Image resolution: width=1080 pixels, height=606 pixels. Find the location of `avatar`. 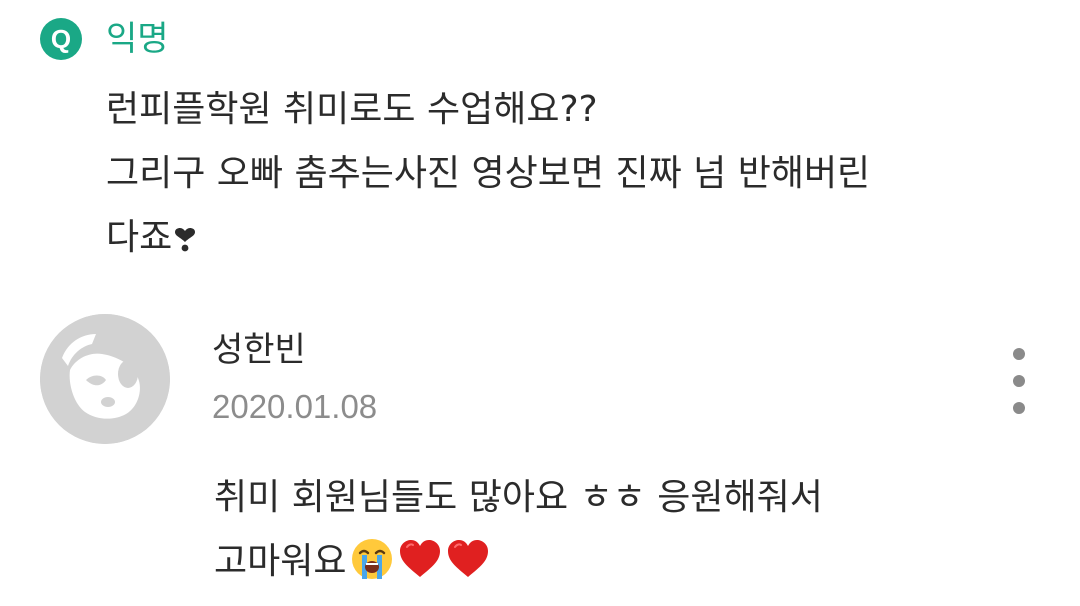

avatar is located at coordinates (105, 379).